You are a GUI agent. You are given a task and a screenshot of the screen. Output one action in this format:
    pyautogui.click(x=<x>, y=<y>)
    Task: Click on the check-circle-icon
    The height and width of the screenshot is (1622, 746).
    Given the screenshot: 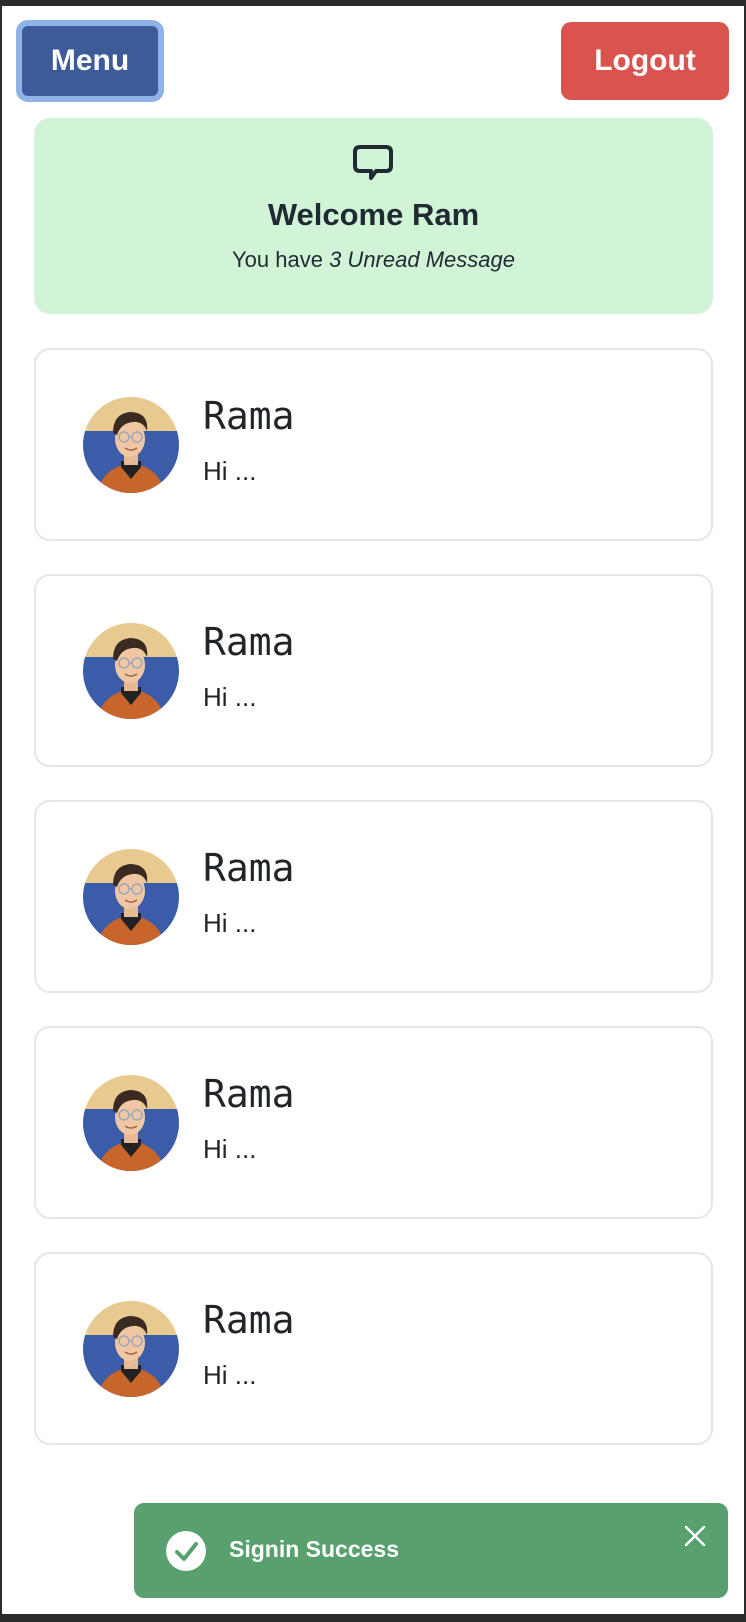 What is the action you would take?
    pyautogui.click(x=186, y=1551)
    